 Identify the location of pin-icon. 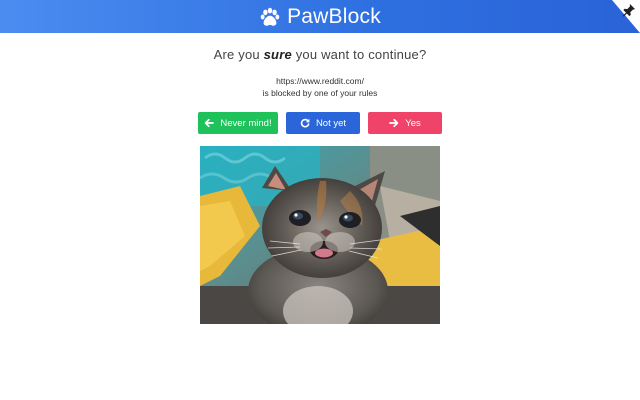
(629, 10).